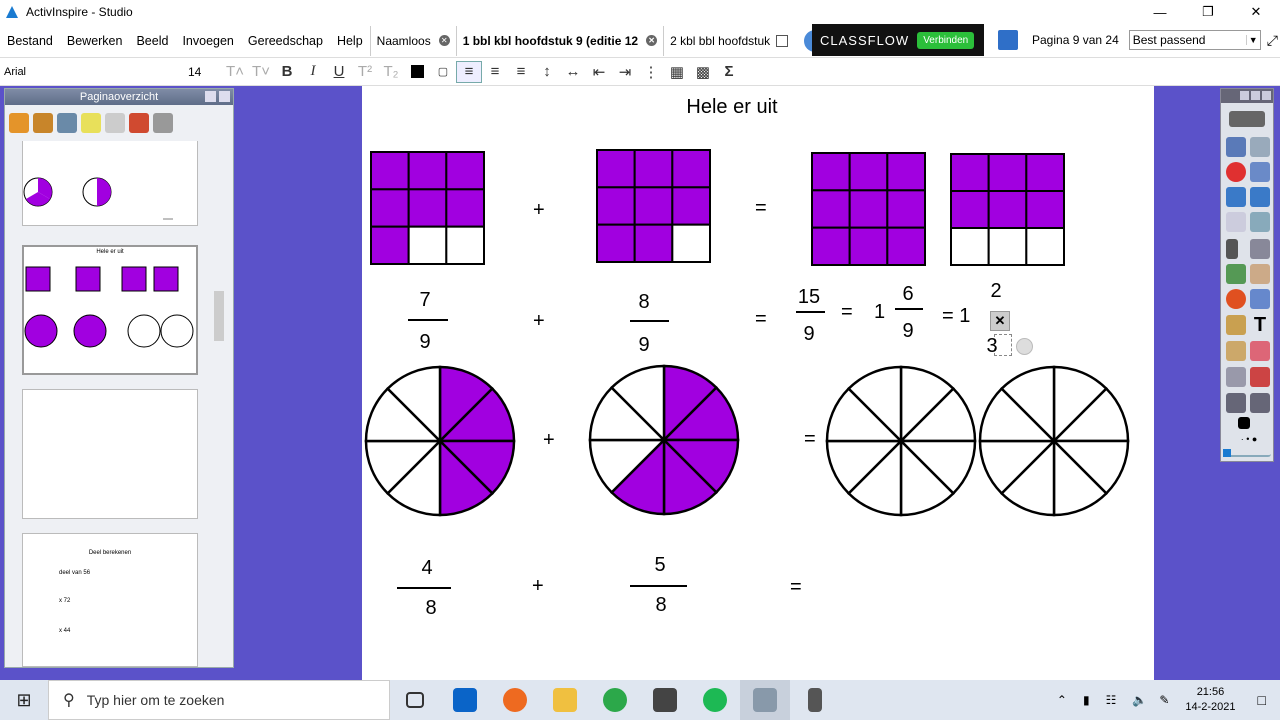  I want to click on connector-icon, so click(1260, 299).